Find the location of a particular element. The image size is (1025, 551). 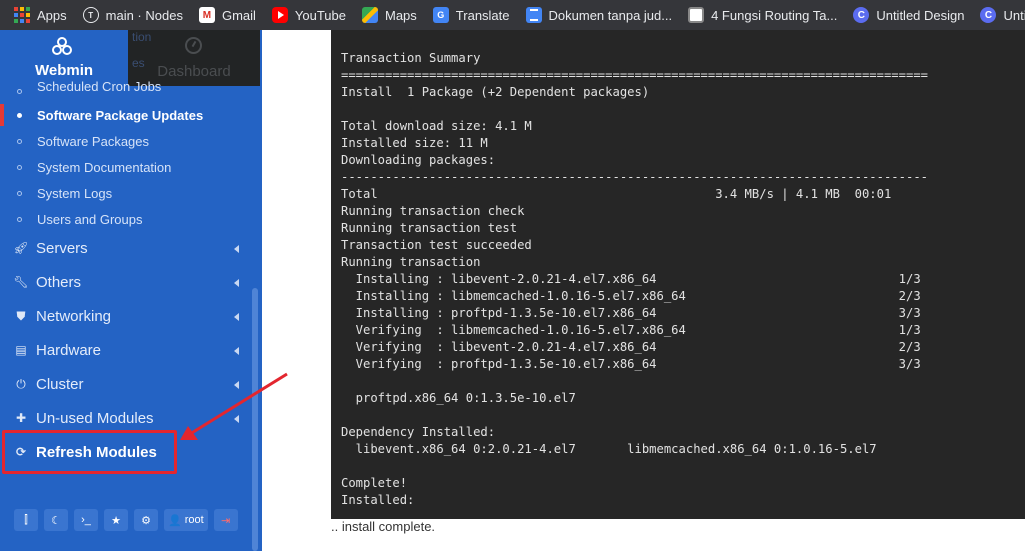

bookmark-apps: Apps is located at coordinates (40, 15).